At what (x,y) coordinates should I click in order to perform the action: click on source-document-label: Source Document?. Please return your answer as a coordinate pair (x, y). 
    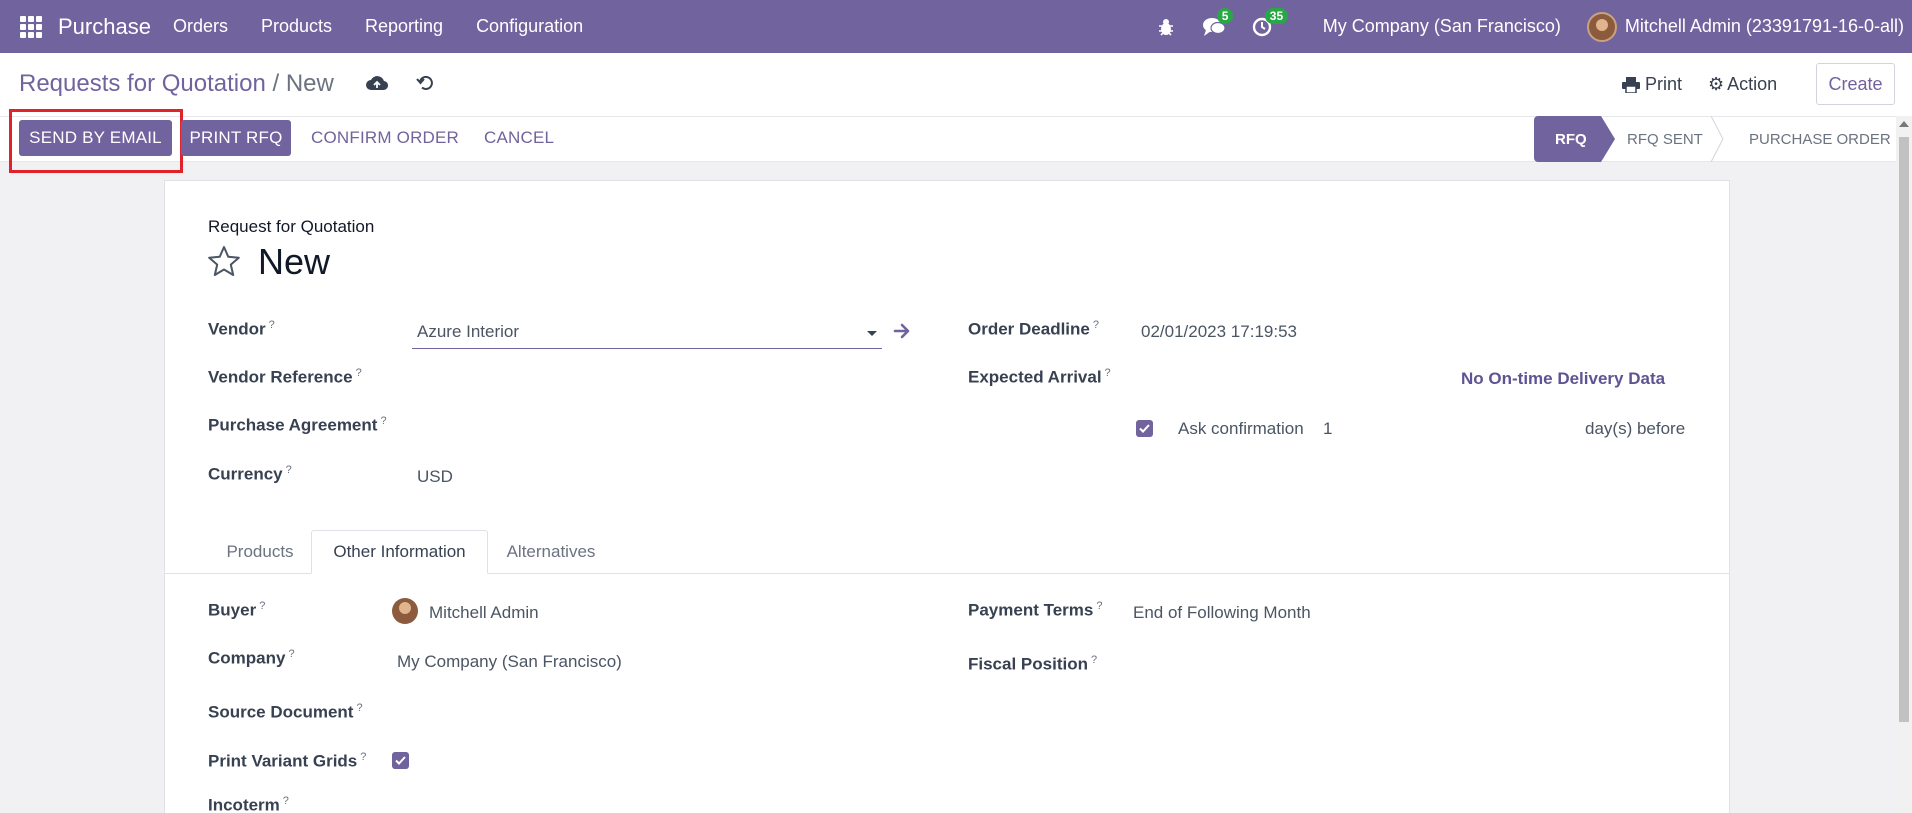
    Looking at the image, I should click on (285, 712).